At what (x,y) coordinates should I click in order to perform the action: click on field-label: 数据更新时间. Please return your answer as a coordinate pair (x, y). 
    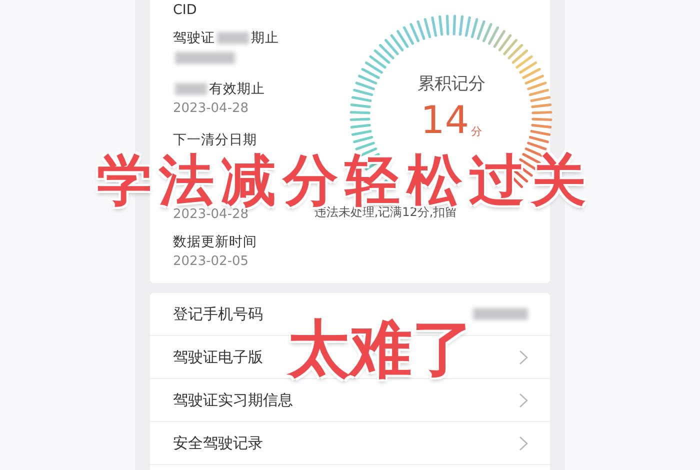
    Looking at the image, I should click on (215, 241).